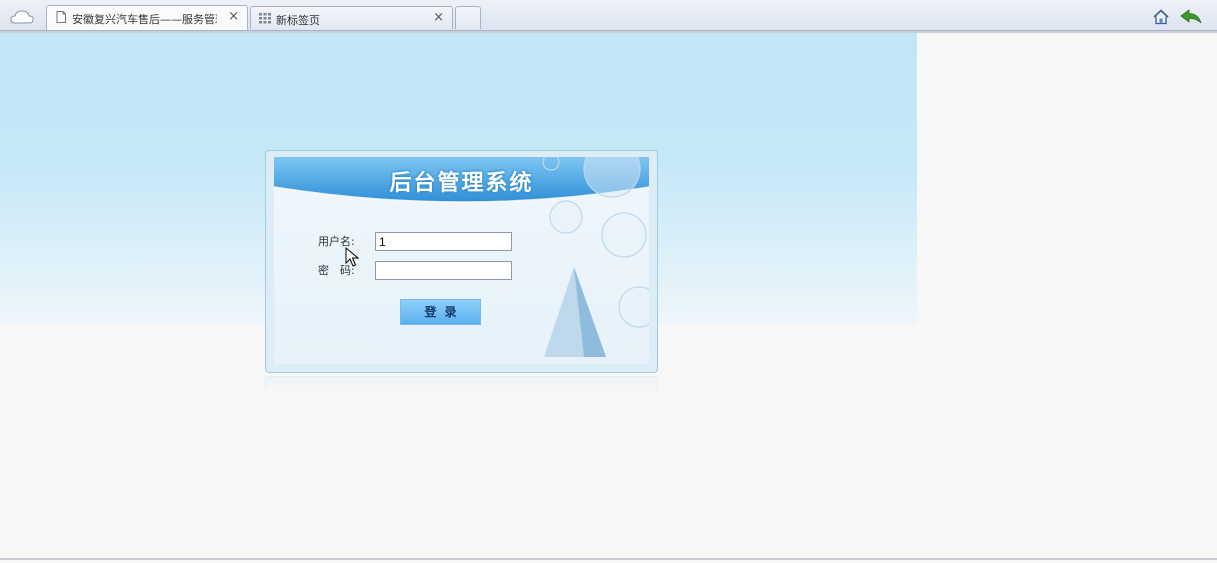  What do you see at coordinates (61, 17) in the screenshot?
I see `page-icon` at bounding box center [61, 17].